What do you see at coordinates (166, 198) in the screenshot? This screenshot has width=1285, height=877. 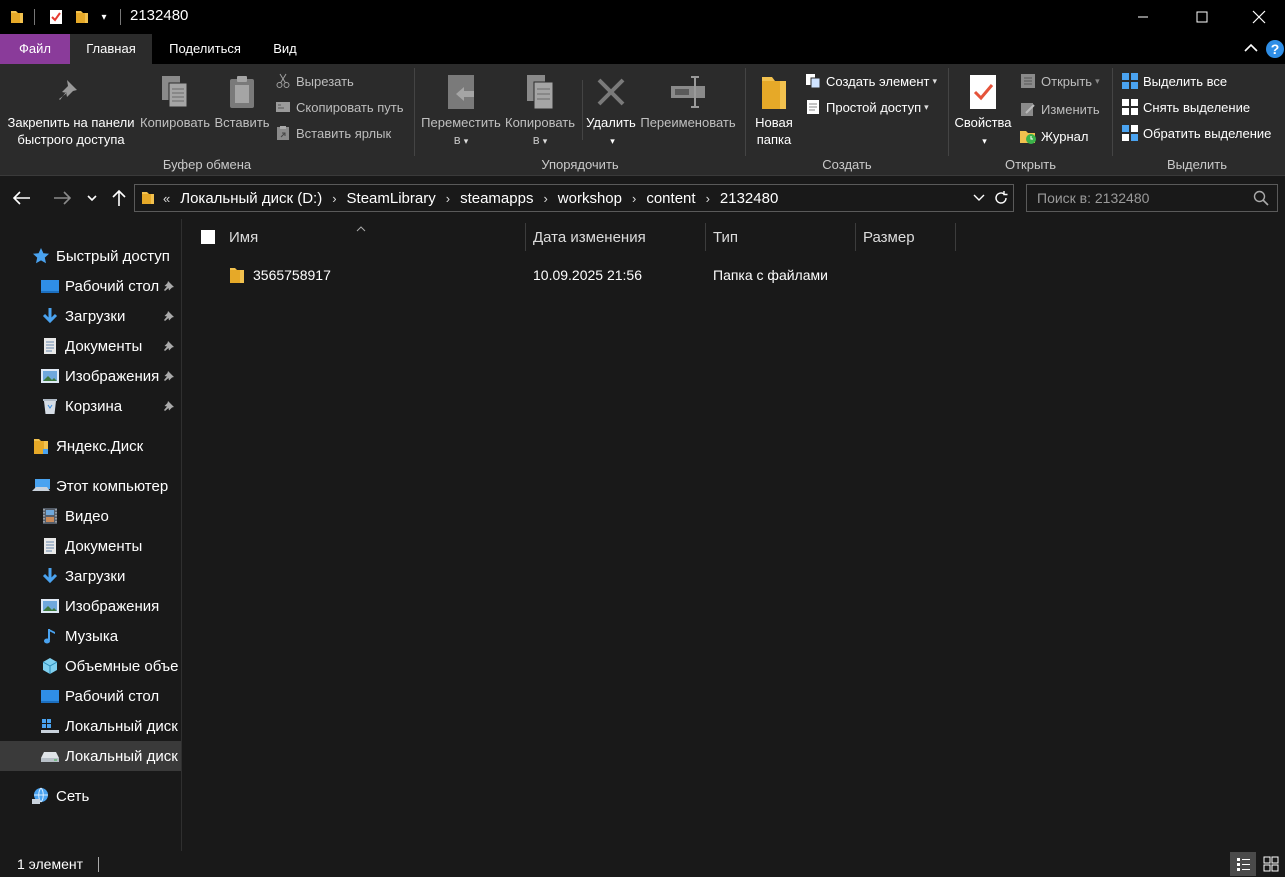 I see `breadcrumb-overflow: «` at bounding box center [166, 198].